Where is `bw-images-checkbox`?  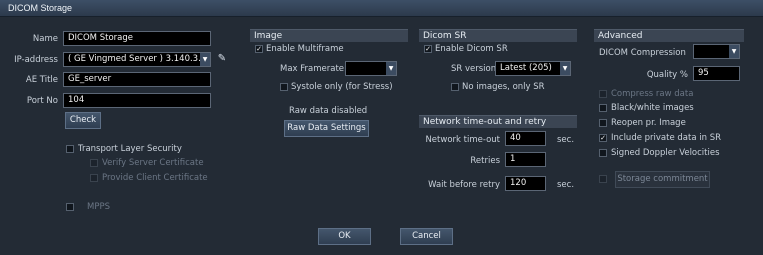 bw-images-checkbox is located at coordinates (603, 108).